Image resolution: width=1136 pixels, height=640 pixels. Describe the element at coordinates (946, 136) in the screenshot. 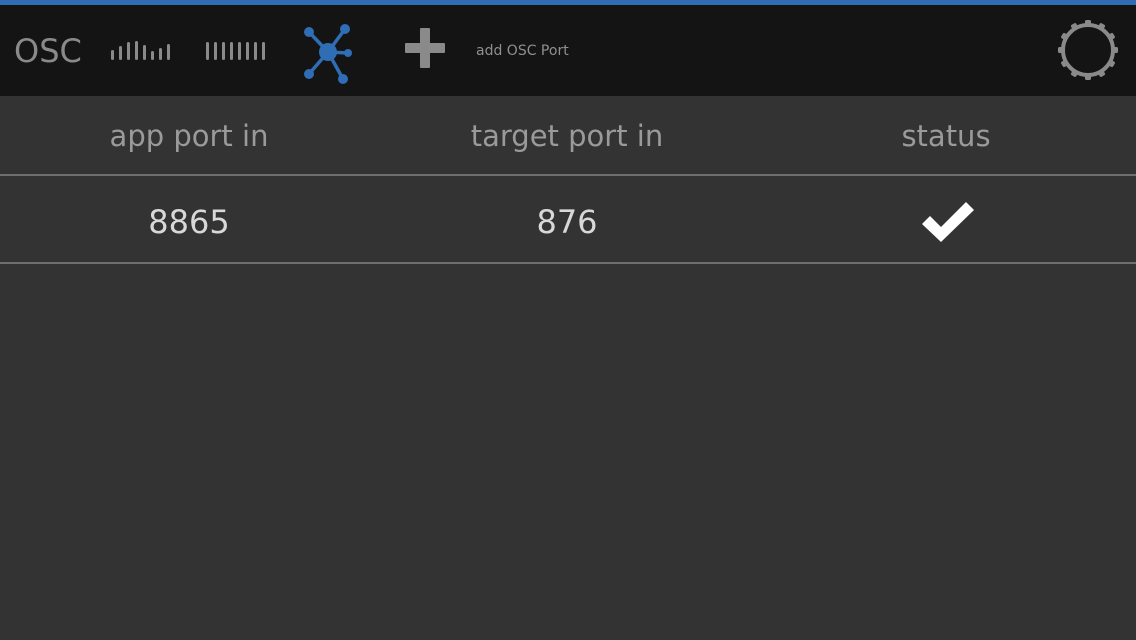

I see `column-header-status: status` at that location.